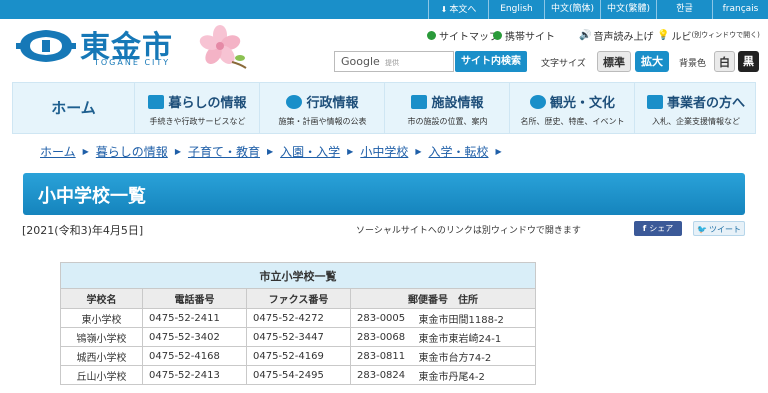 This screenshot has height=393, width=768. What do you see at coordinates (524, 35) in the screenshot?
I see `mobile-site-link: 携帯サイト` at bounding box center [524, 35].